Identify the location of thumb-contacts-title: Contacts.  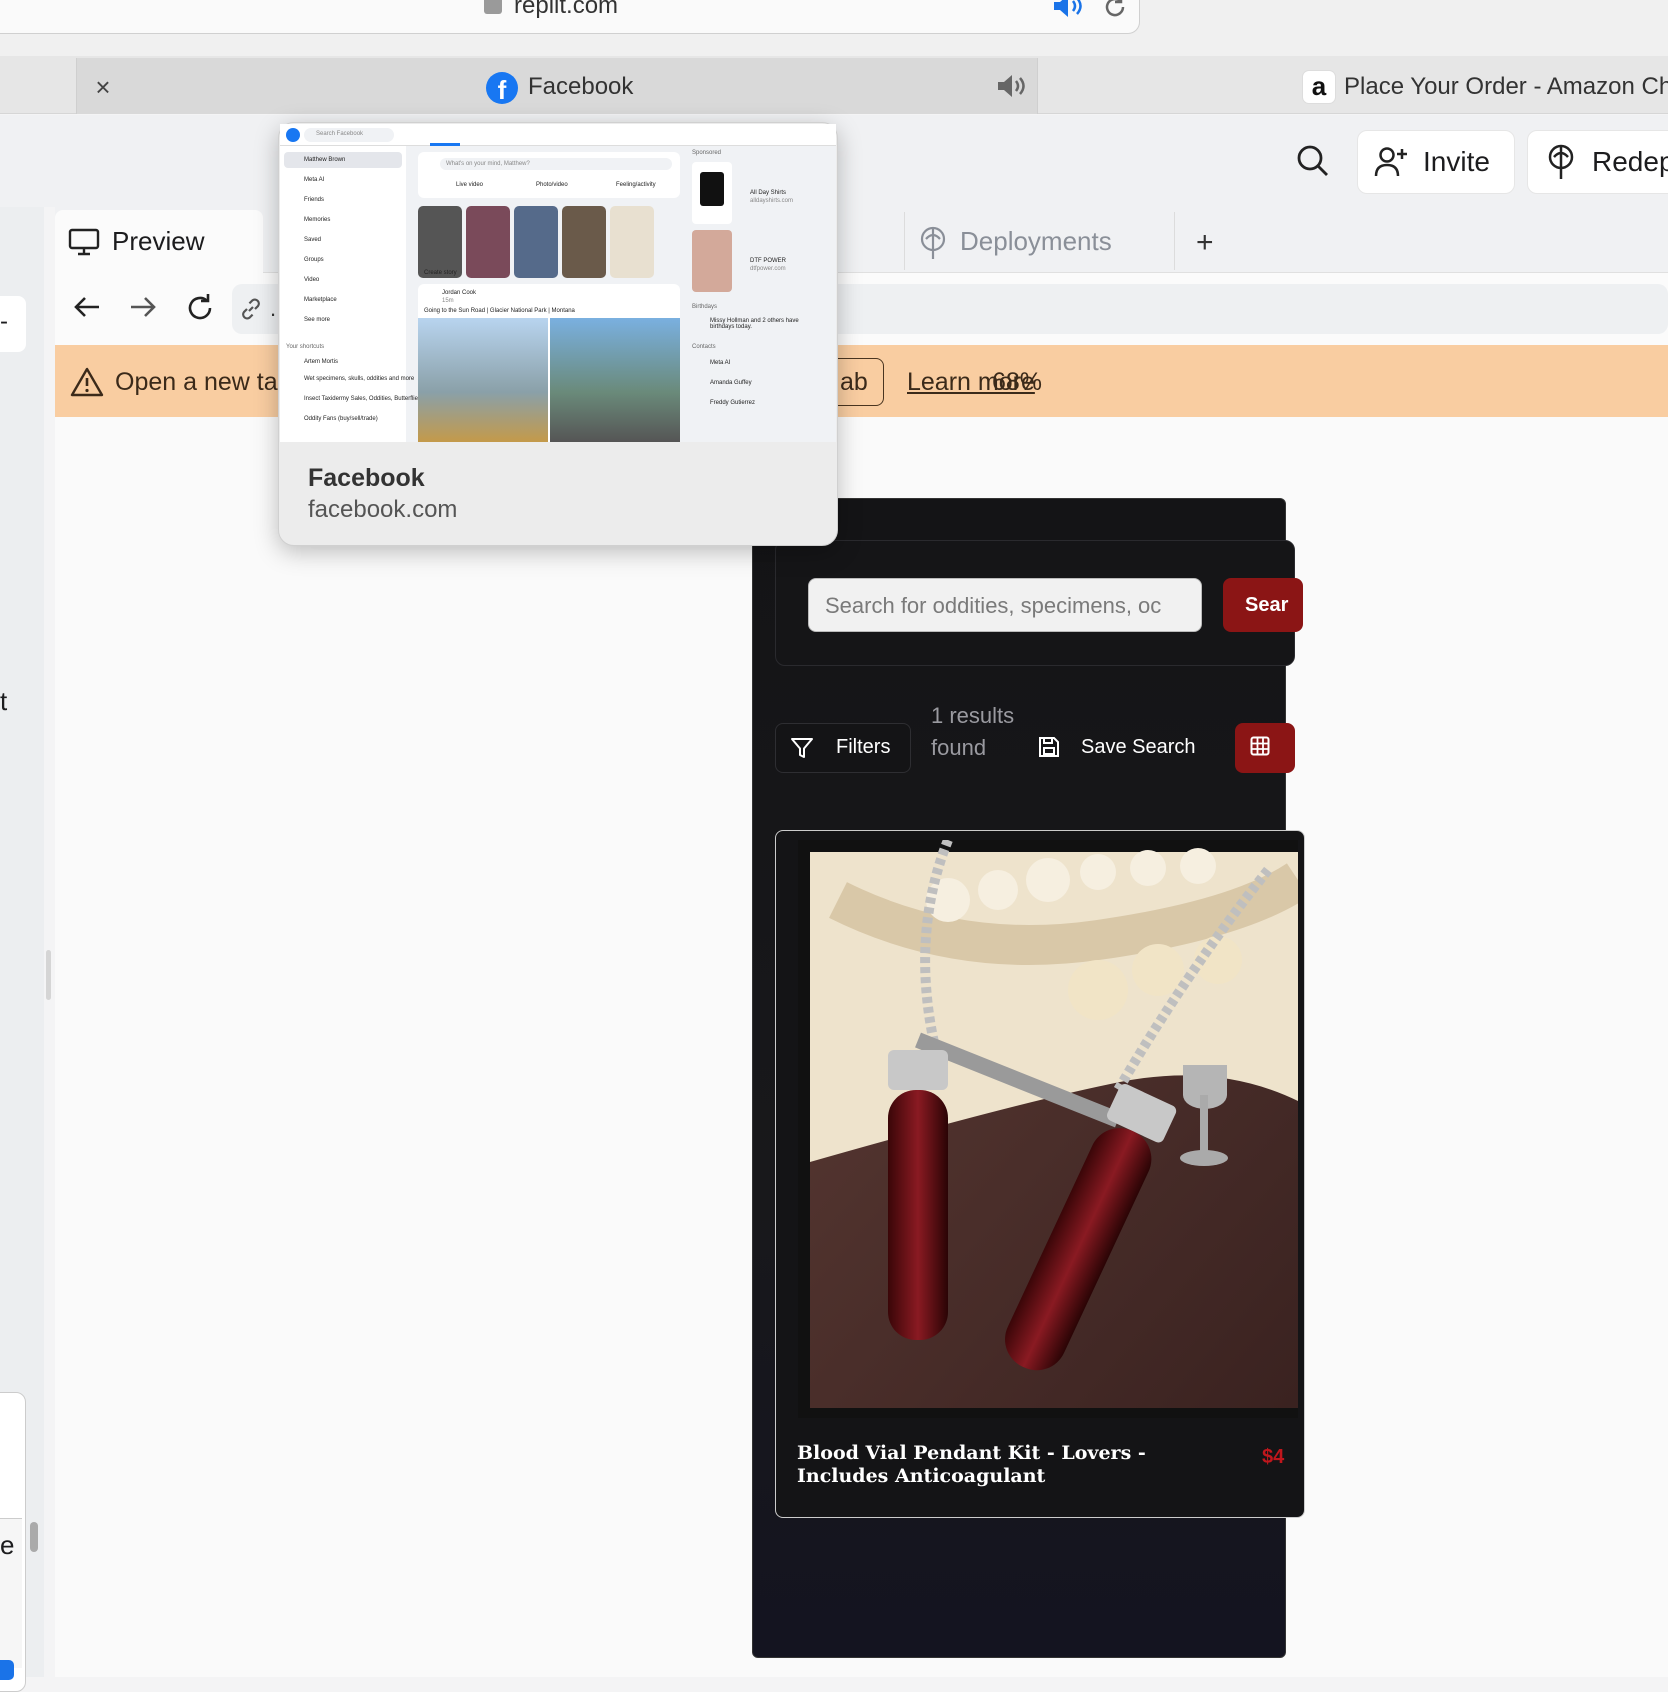
(704, 347).